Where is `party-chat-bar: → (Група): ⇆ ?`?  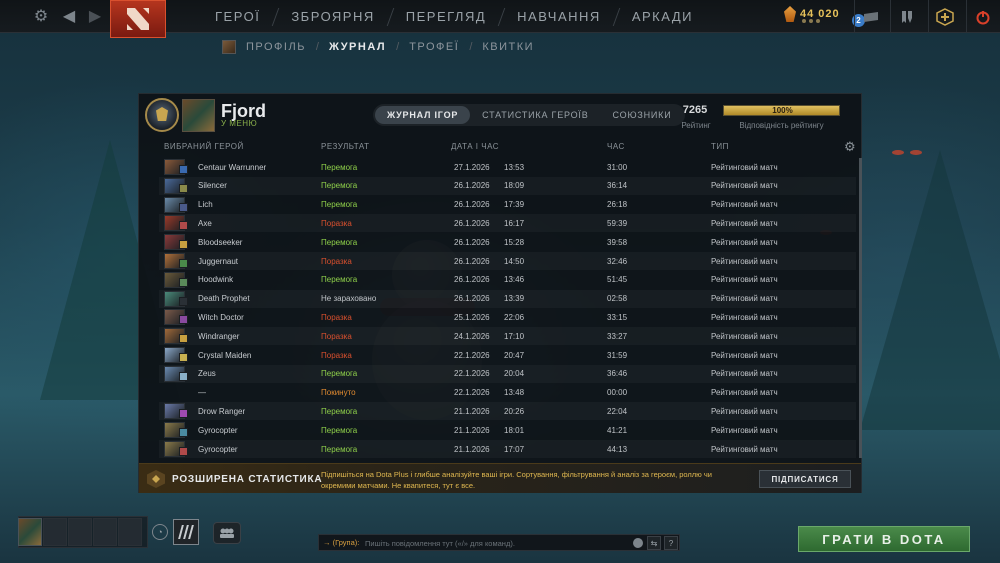
party-chat-bar: → (Група): ⇆ ? is located at coordinates (499, 542).